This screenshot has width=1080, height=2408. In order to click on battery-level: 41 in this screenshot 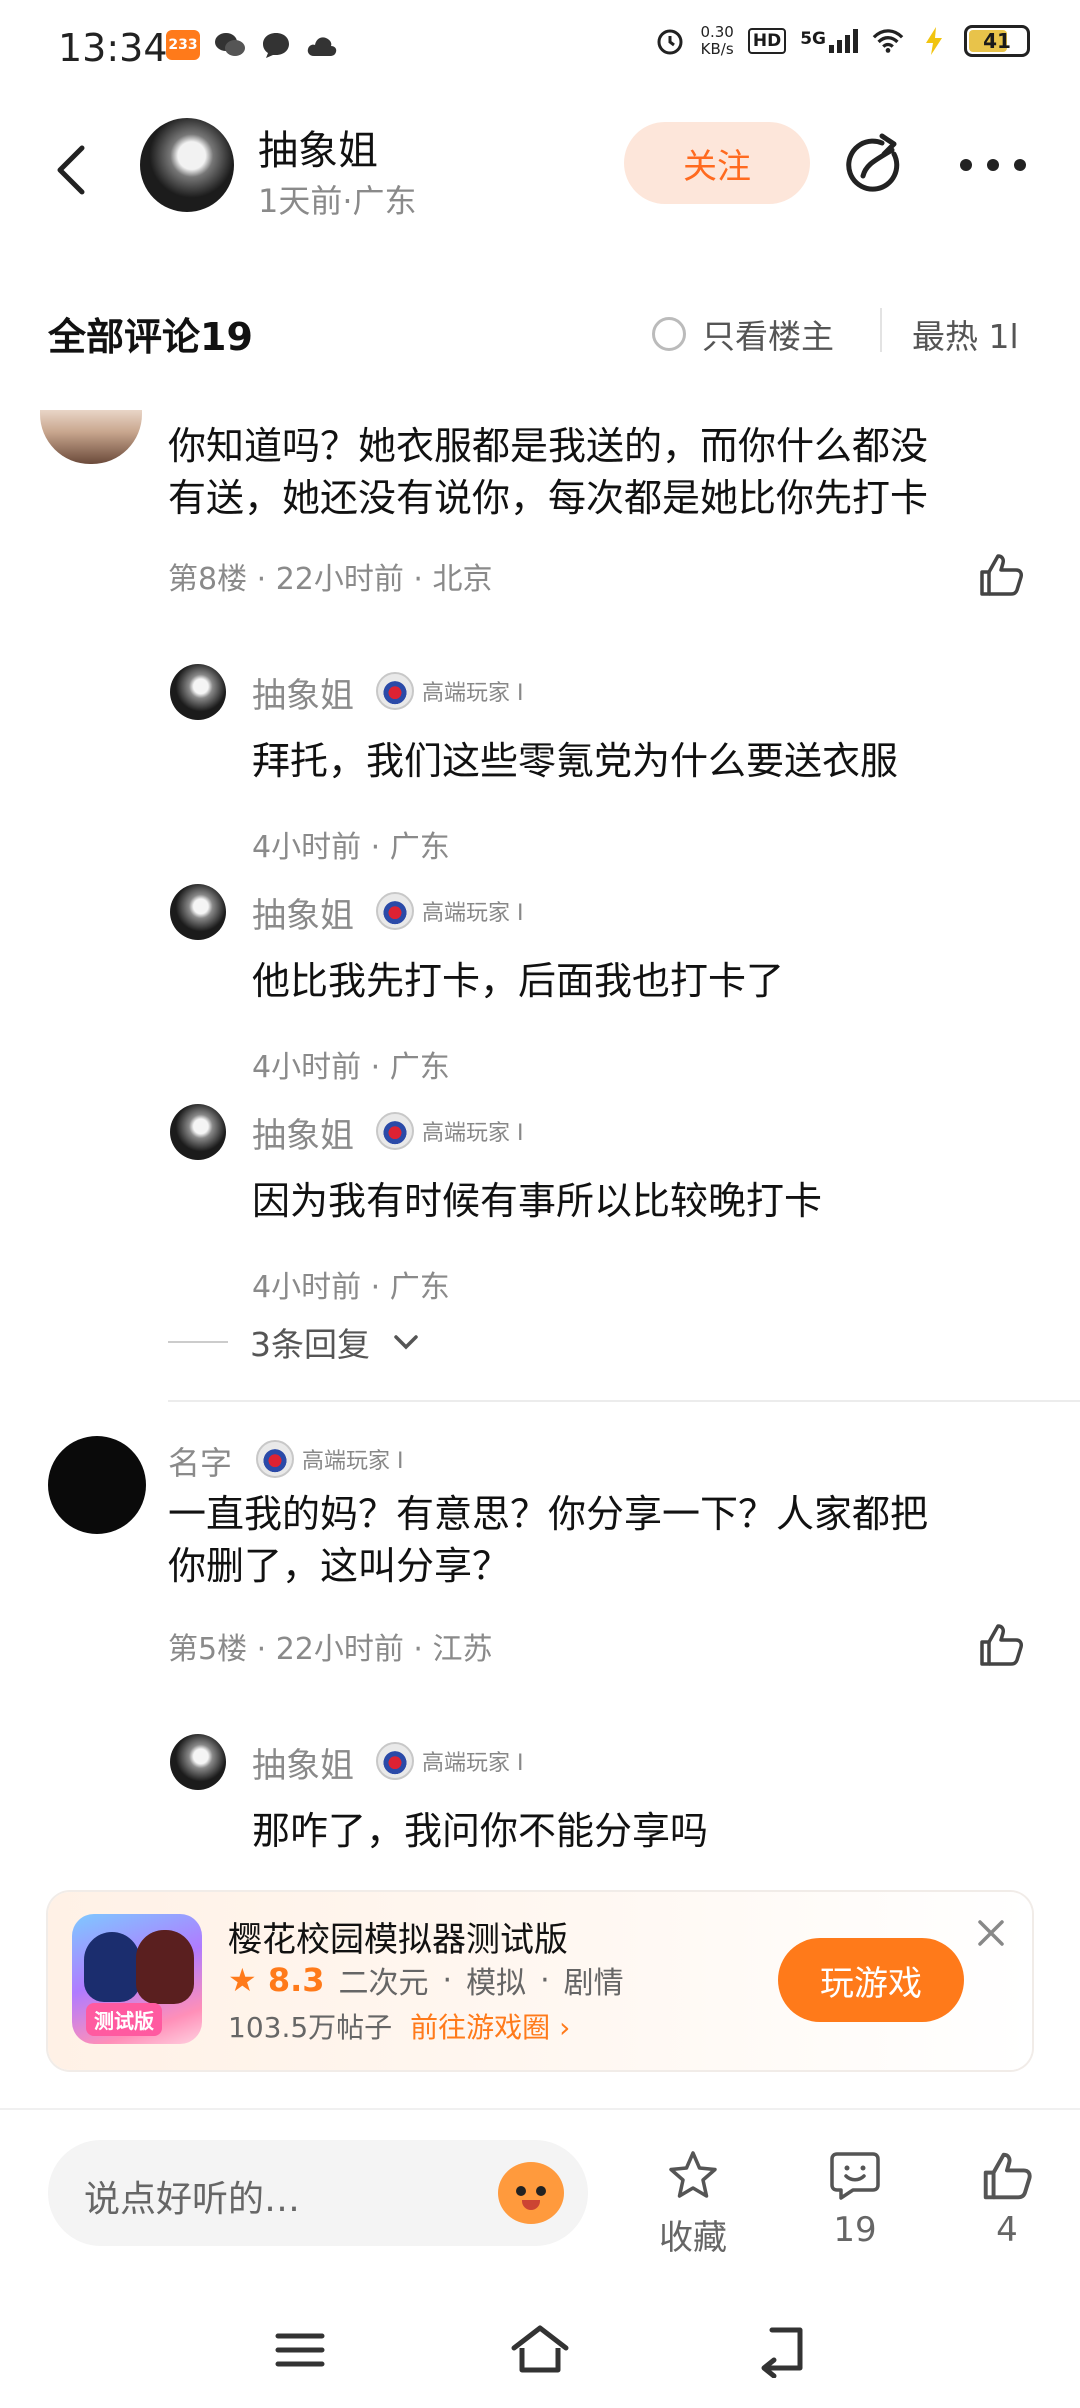, I will do `click(997, 41)`.